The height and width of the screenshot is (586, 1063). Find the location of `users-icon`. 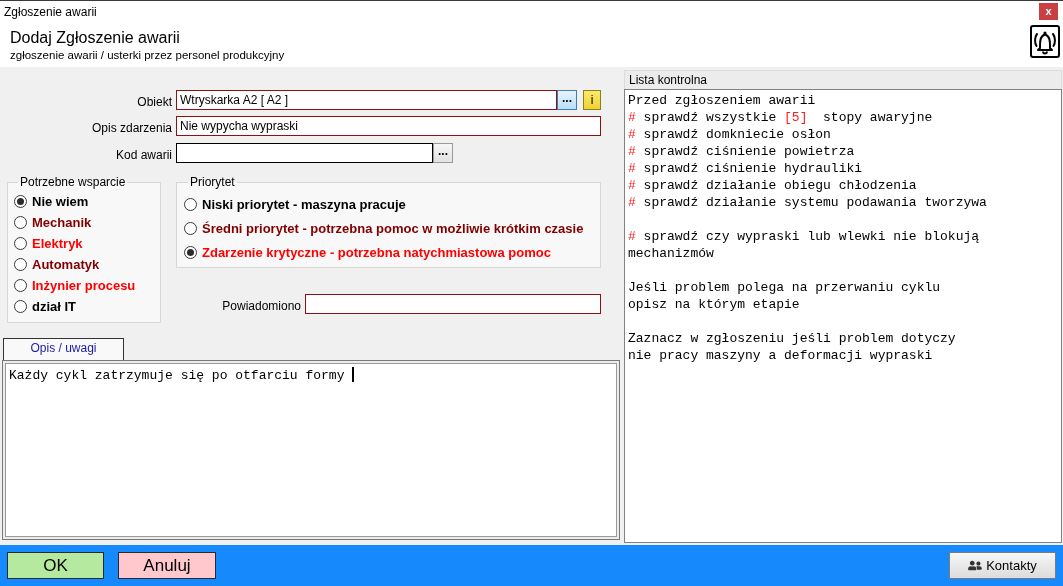

users-icon is located at coordinates (975, 565).